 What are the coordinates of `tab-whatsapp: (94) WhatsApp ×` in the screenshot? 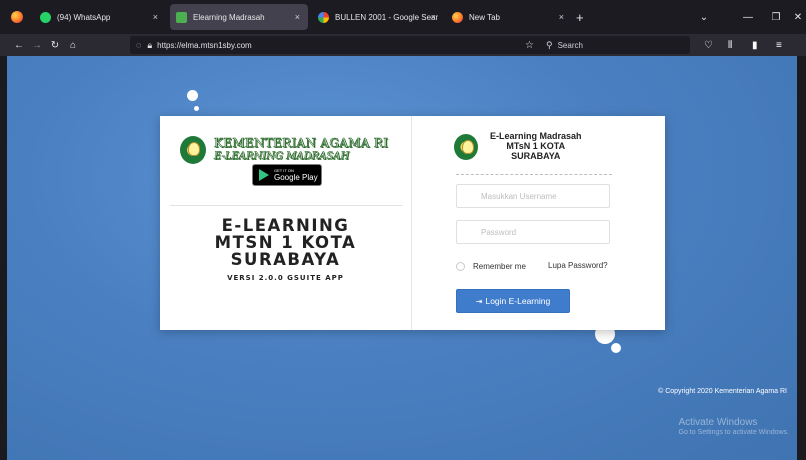 It's located at (100, 17).